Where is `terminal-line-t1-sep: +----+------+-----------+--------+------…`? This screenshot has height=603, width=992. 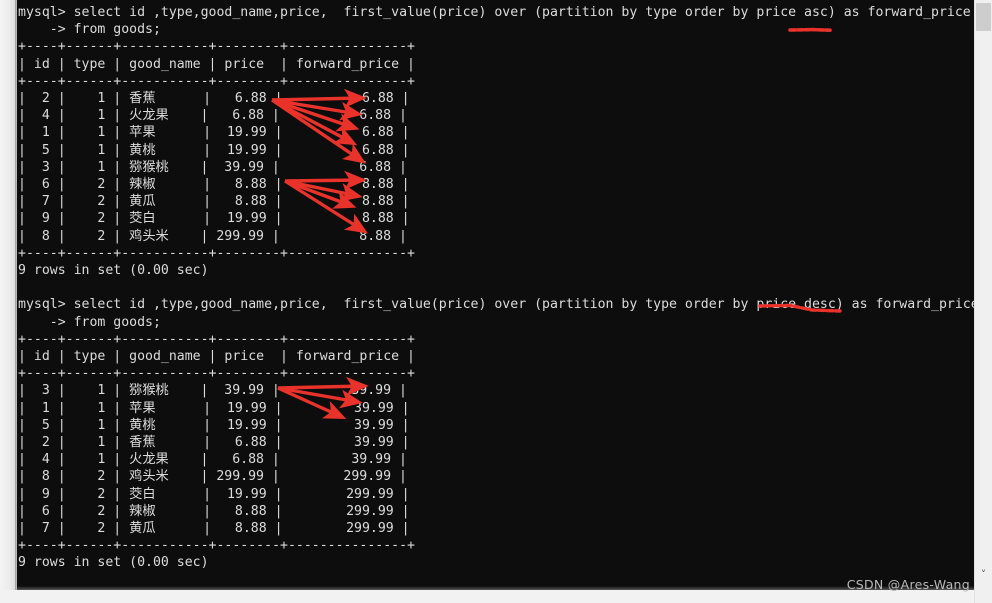
terminal-line-t1-sep: +----+------+-----------+--------+------… is located at coordinates (216, 81).